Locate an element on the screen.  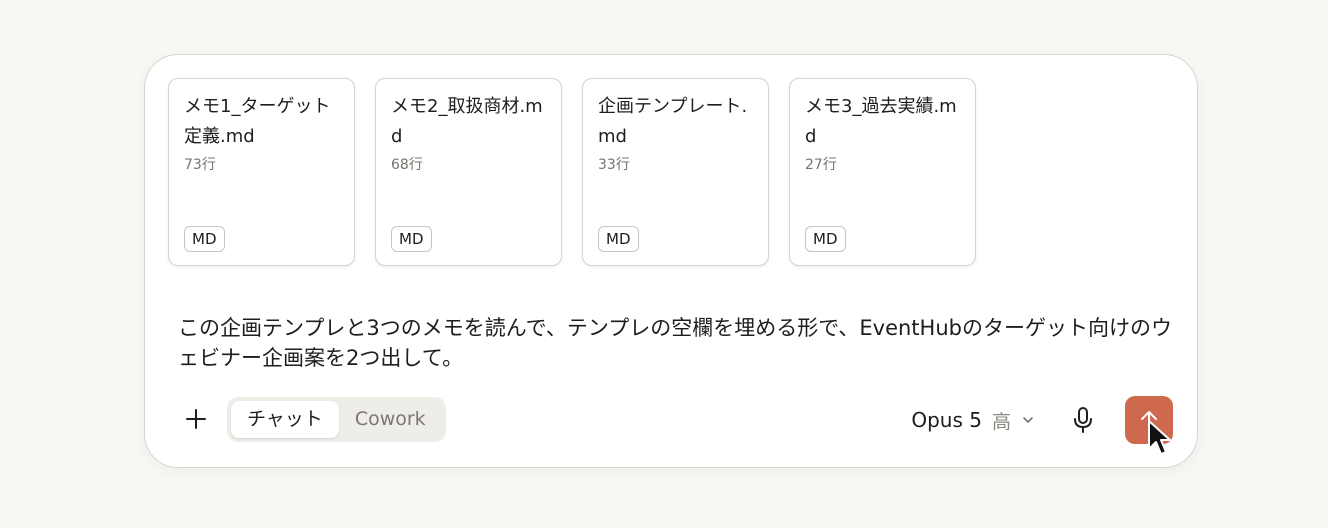
microphone-icon is located at coordinates (1083, 420).